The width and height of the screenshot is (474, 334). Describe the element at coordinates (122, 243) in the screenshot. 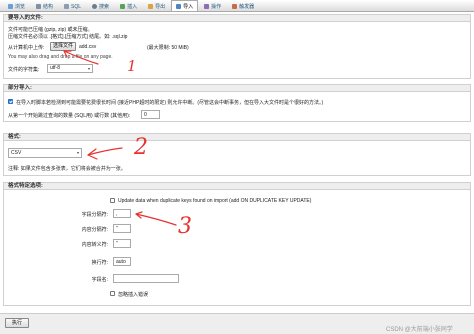

I see `escaped-by-input` at that location.